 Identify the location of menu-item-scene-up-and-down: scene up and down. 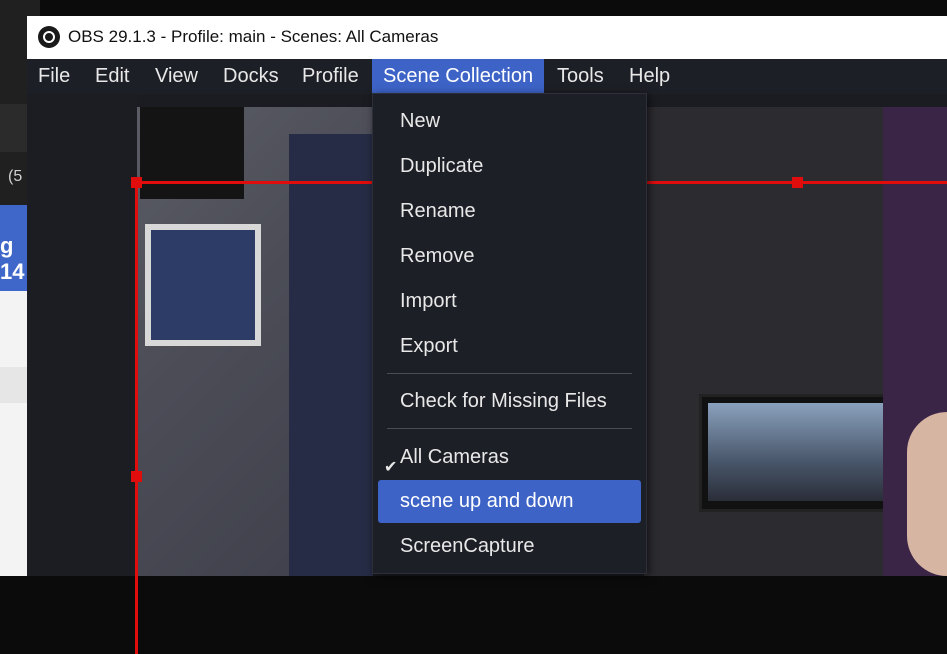
(509, 501).